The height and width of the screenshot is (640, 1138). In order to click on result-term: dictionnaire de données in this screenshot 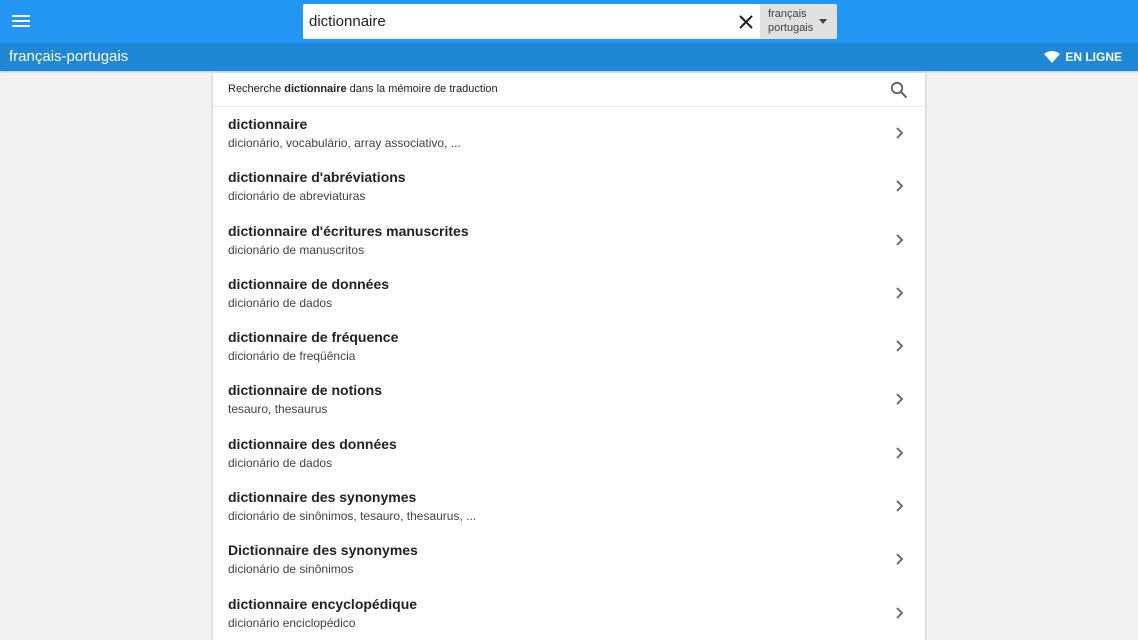, I will do `click(309, 283)`.